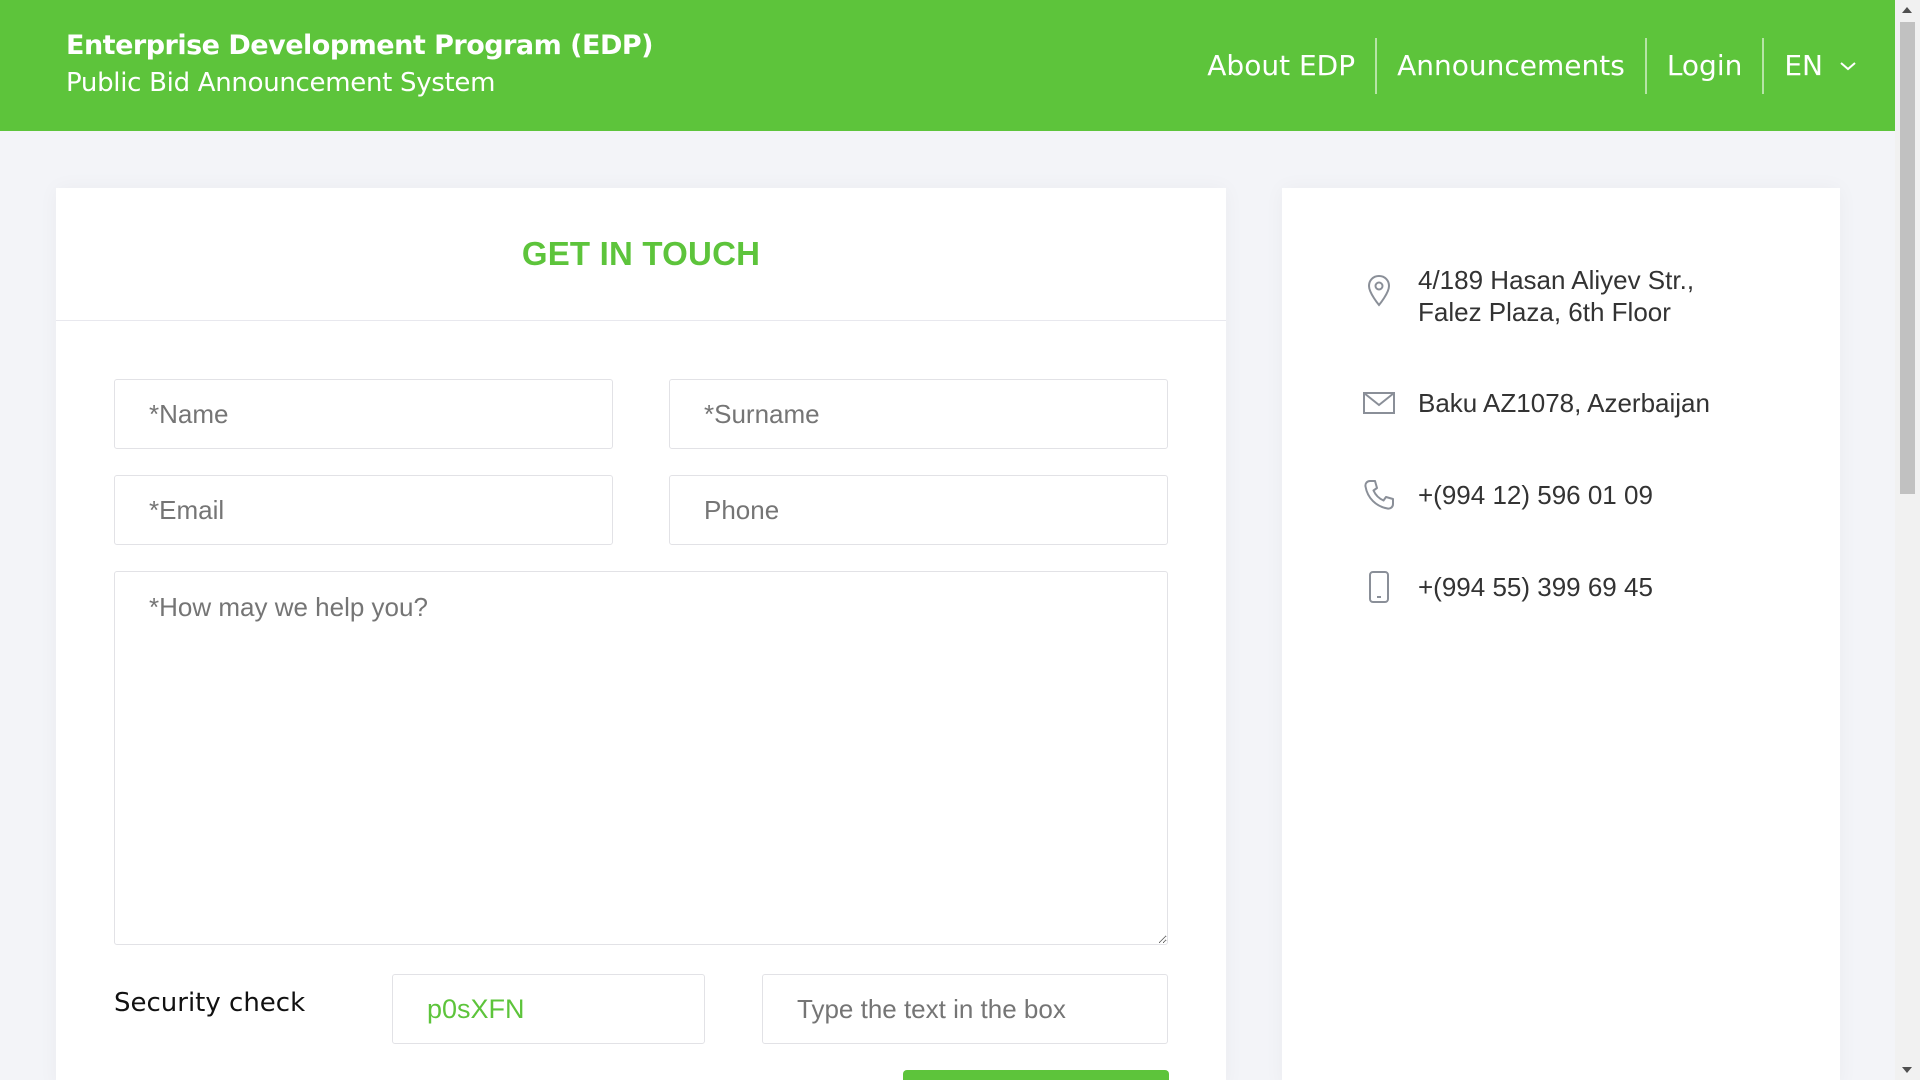  I want to click on brand-subtitle: Public Bid Announcement System, so click(281, 83).